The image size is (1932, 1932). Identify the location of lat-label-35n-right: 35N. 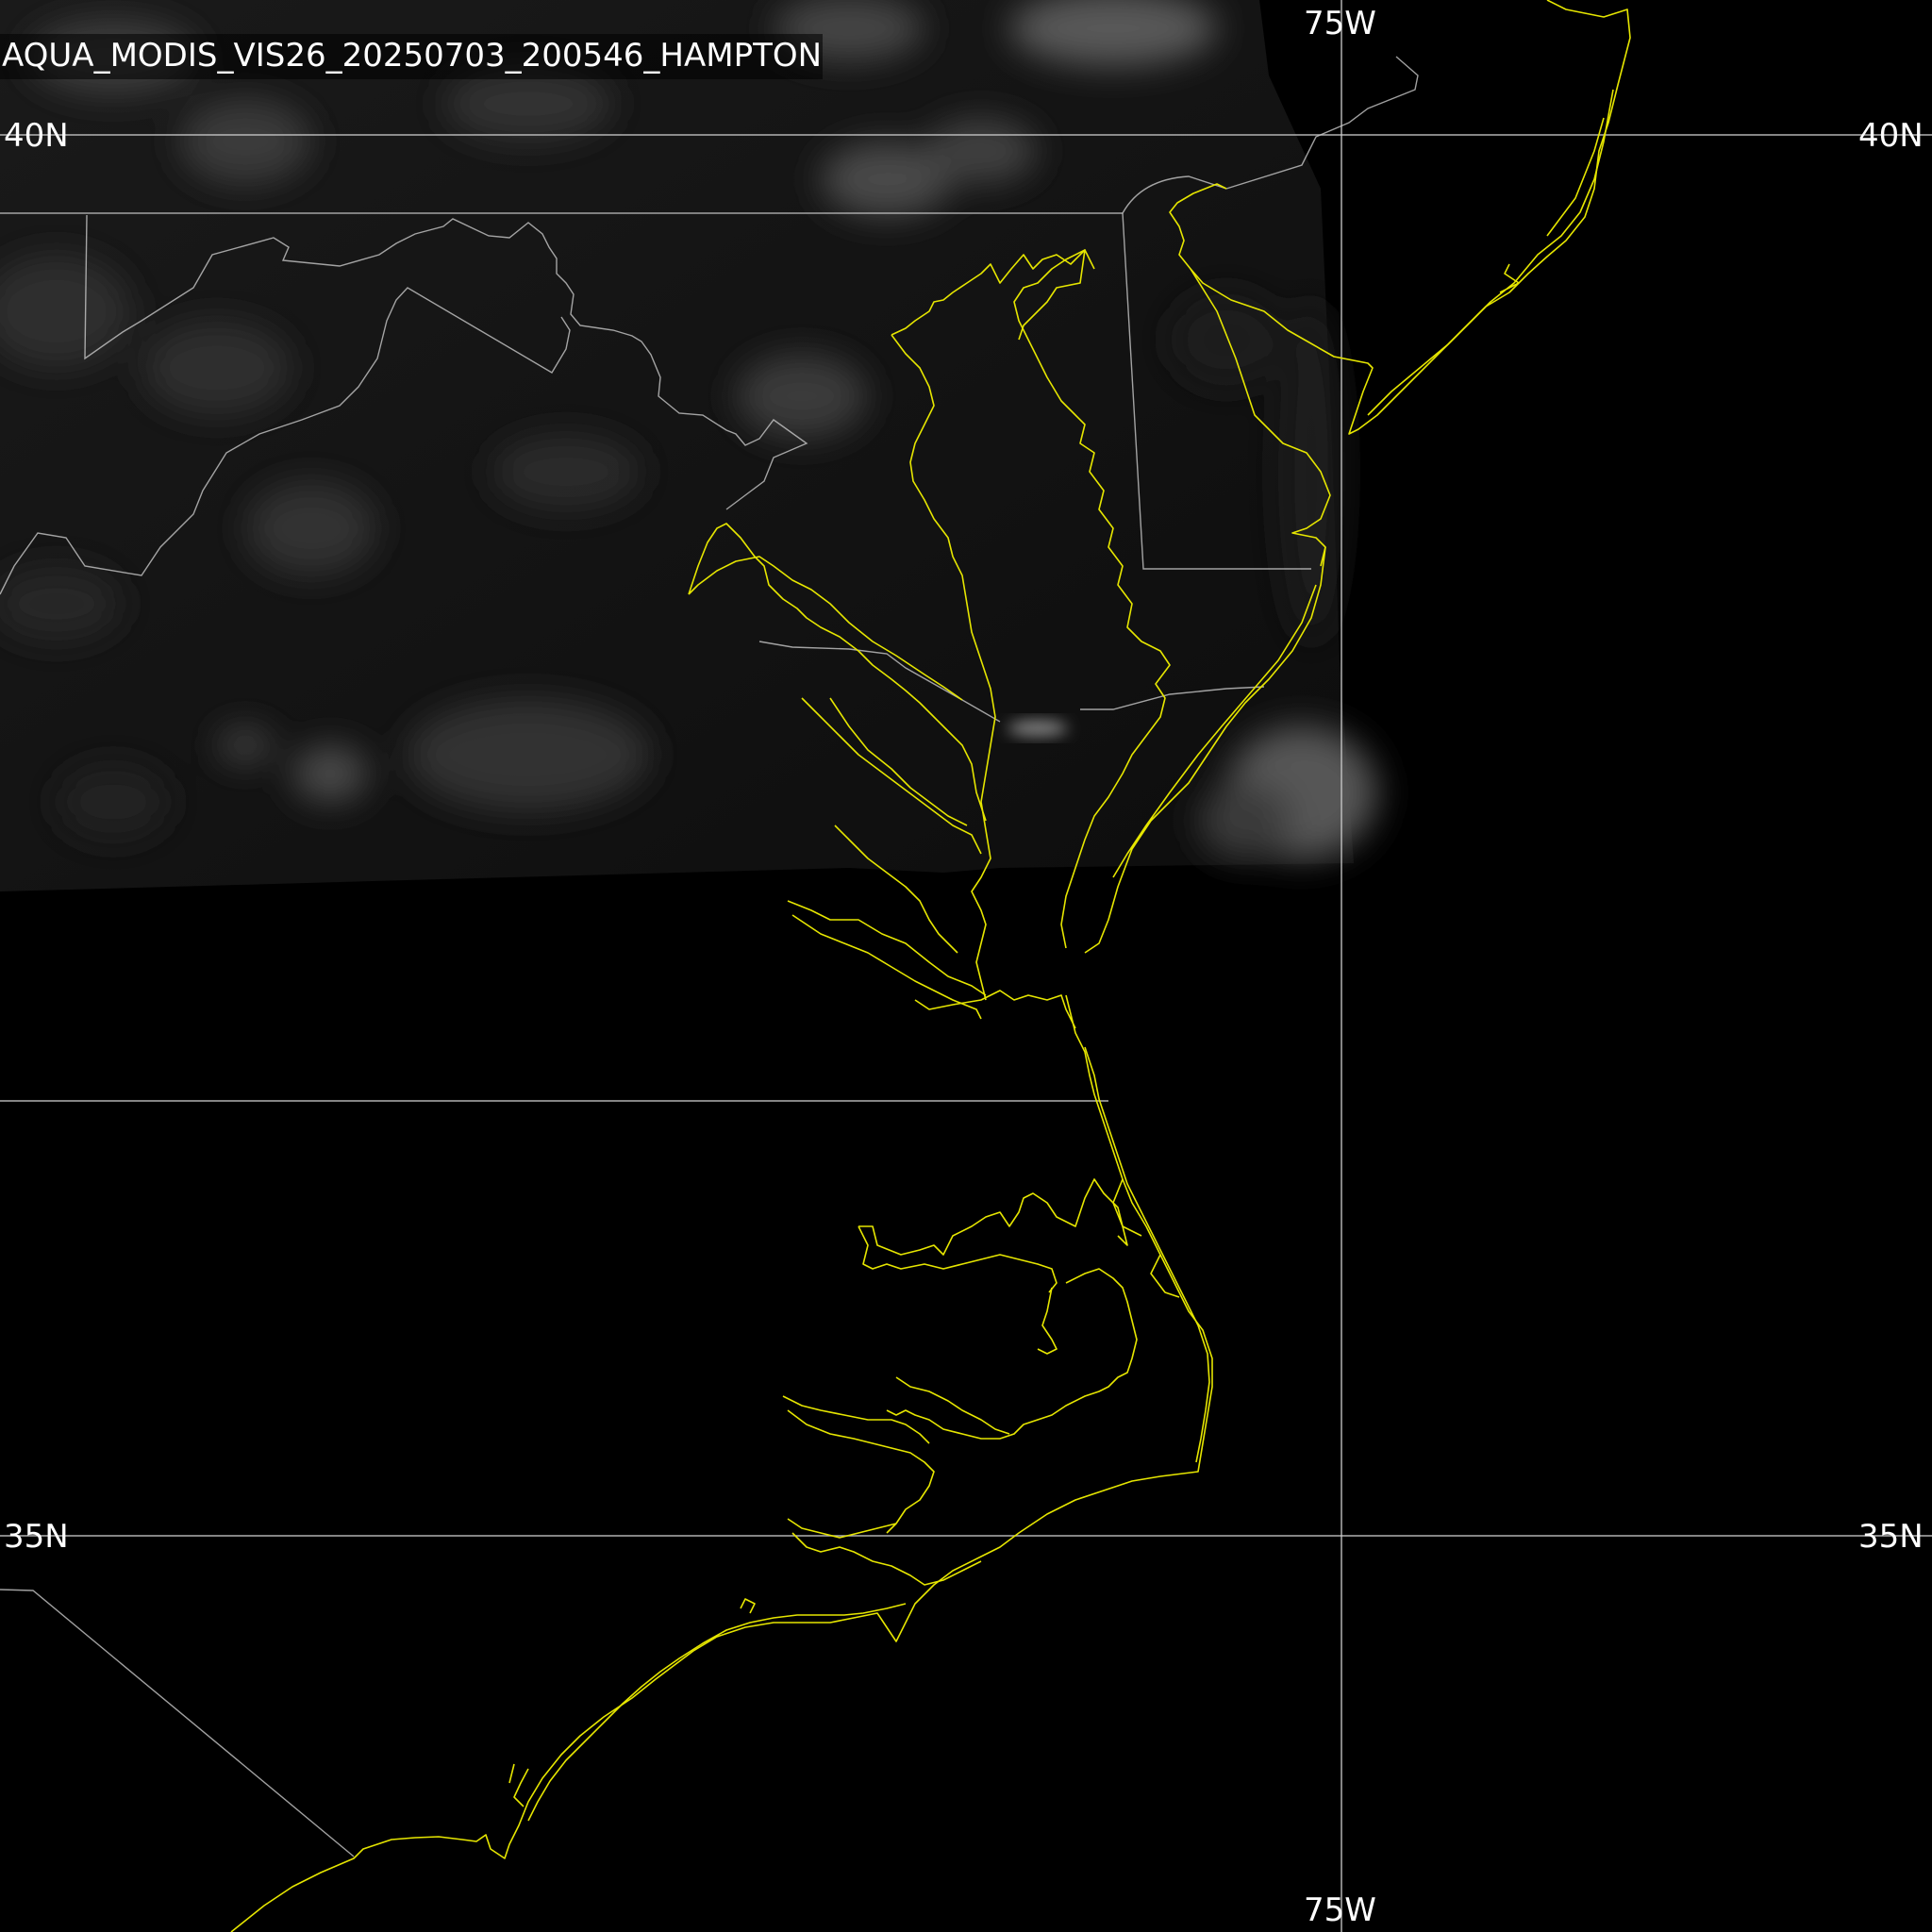
(1891, 1537).